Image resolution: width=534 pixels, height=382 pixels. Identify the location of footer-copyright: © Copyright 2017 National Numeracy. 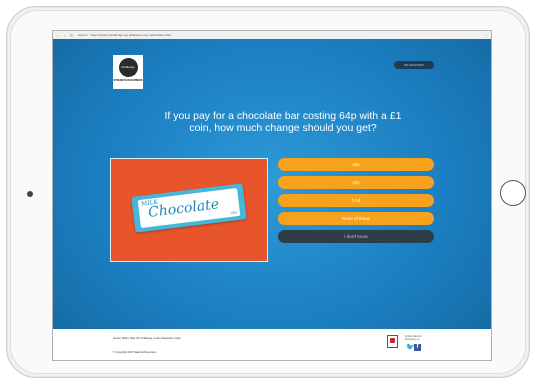
(134, 352).